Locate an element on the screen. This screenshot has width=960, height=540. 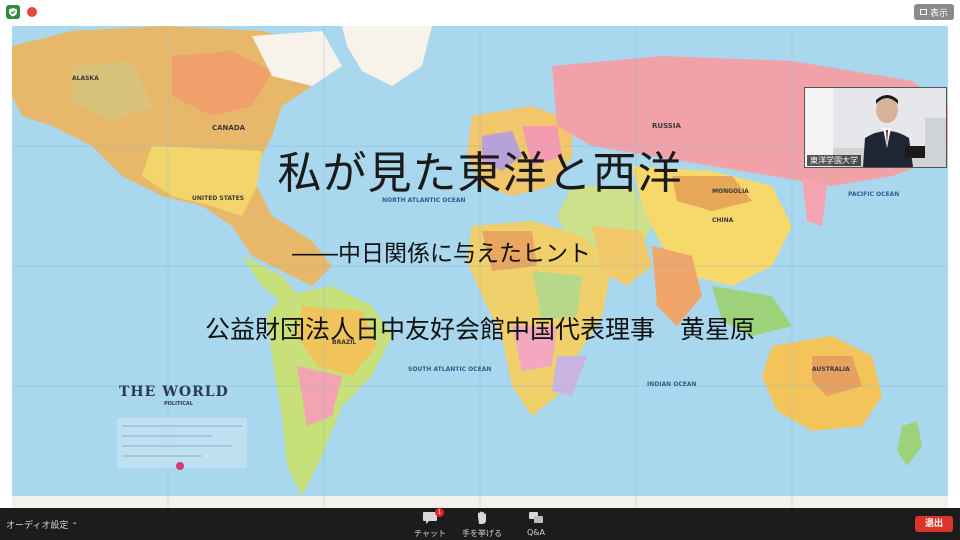
chat-button: 1 チャット is located at coordinates (430, 523).